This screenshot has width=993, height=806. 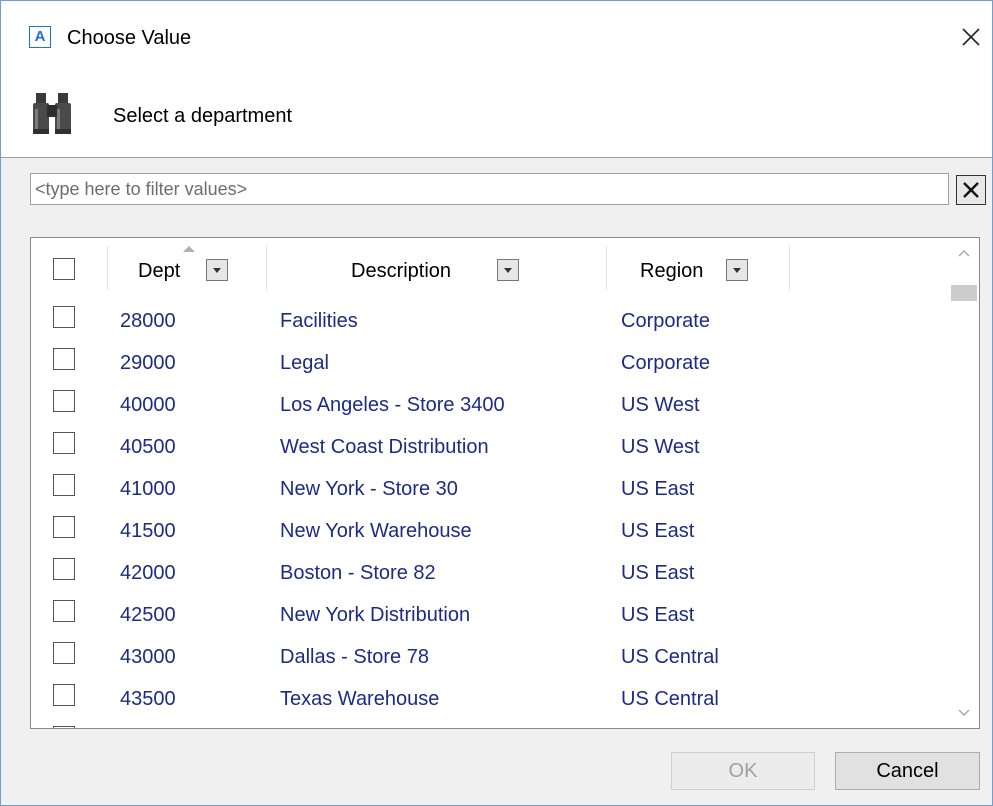 What do you see at coordinates (375, 615) in the screenshot?
I see `description-cell: New York Distribution` at bounding box center [375, 615].